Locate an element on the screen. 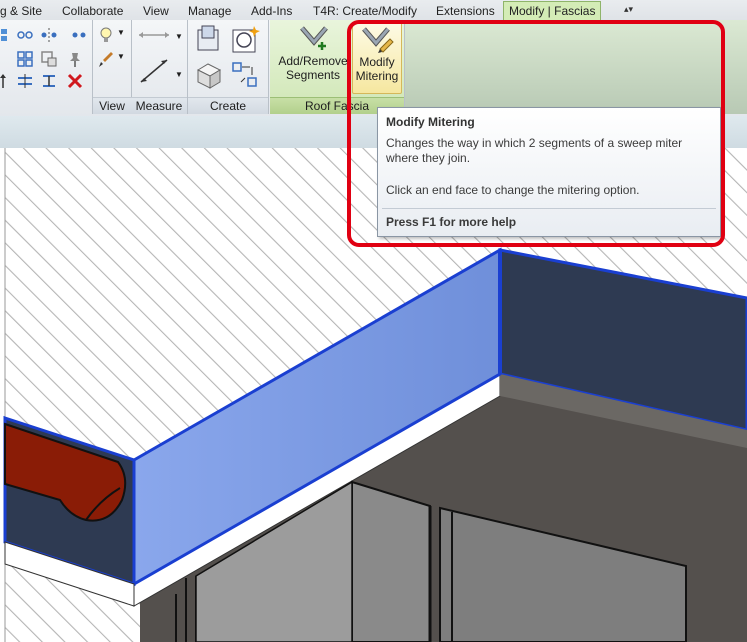  panel-modify is located at coordinates (46, 67).